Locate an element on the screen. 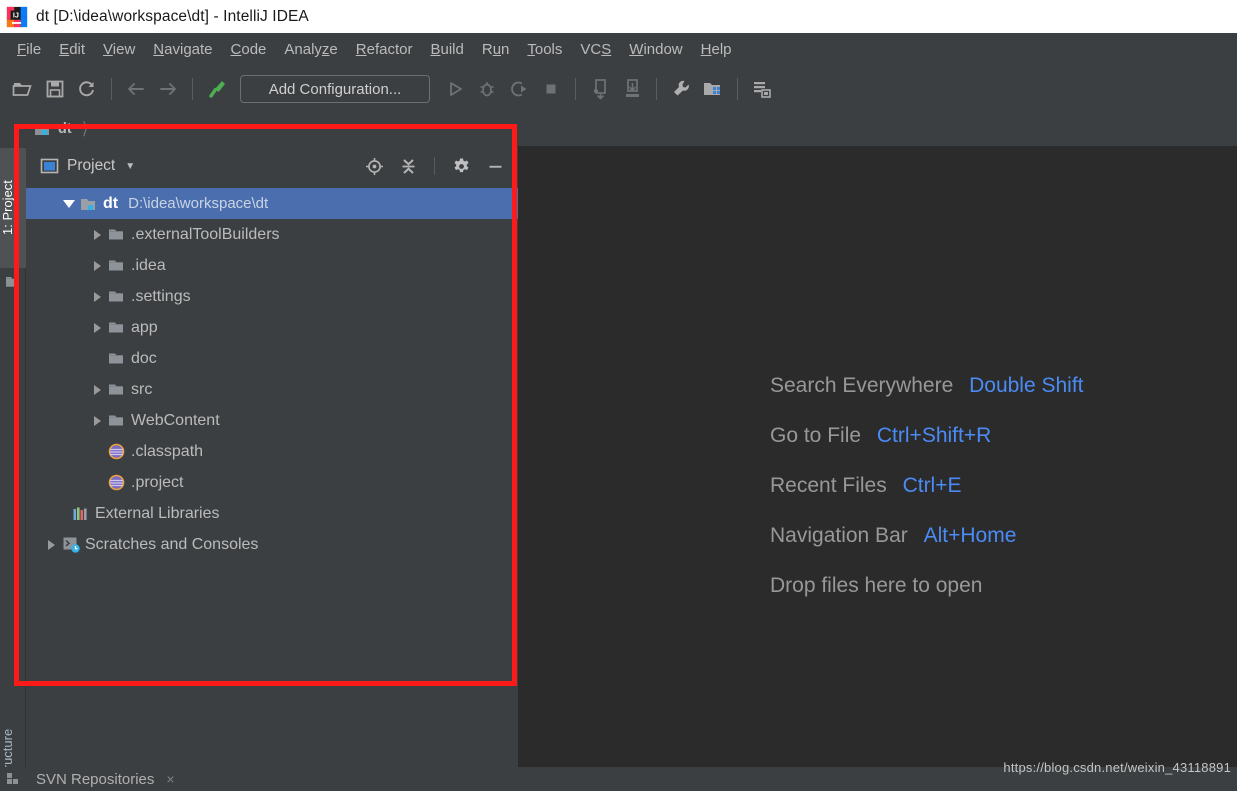 This screenshot has height=791, width=1237. tree-node-label: .settings is located at coordinates (161, 296).